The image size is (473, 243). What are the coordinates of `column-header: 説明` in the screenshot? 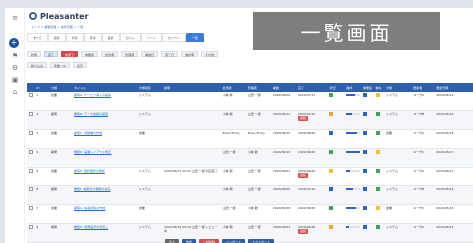 It's located at (191, 87).